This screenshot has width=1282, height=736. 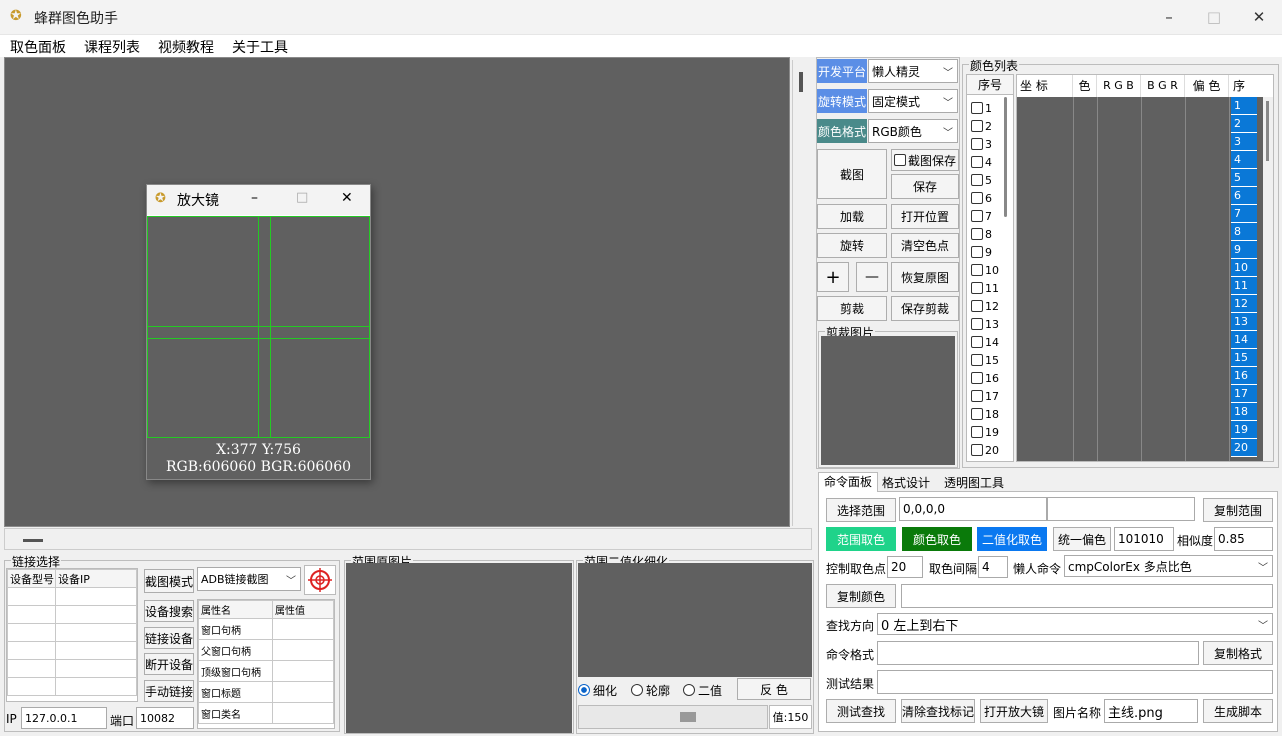 What do you see at coordinates (1168, 566) in the screenshot?
I see `lazy-cmd-select: cmpColorEx 多点比色 ﹀` at bounding box center [1168, 566].